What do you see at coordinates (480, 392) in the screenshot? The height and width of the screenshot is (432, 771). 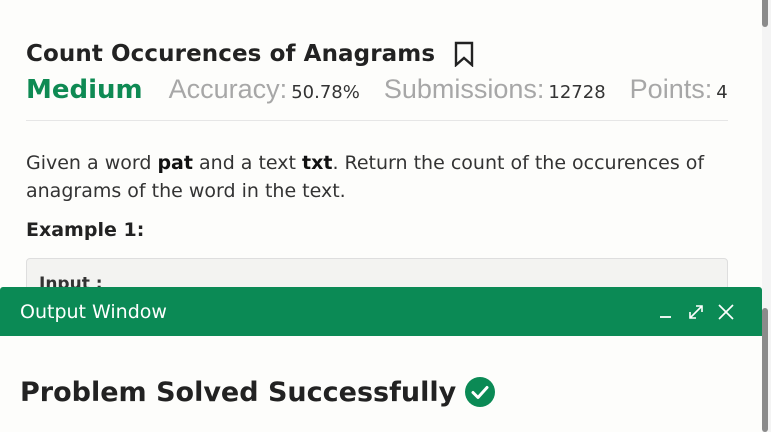 I see `check-circle-icon` at bounding box center [480, 392].